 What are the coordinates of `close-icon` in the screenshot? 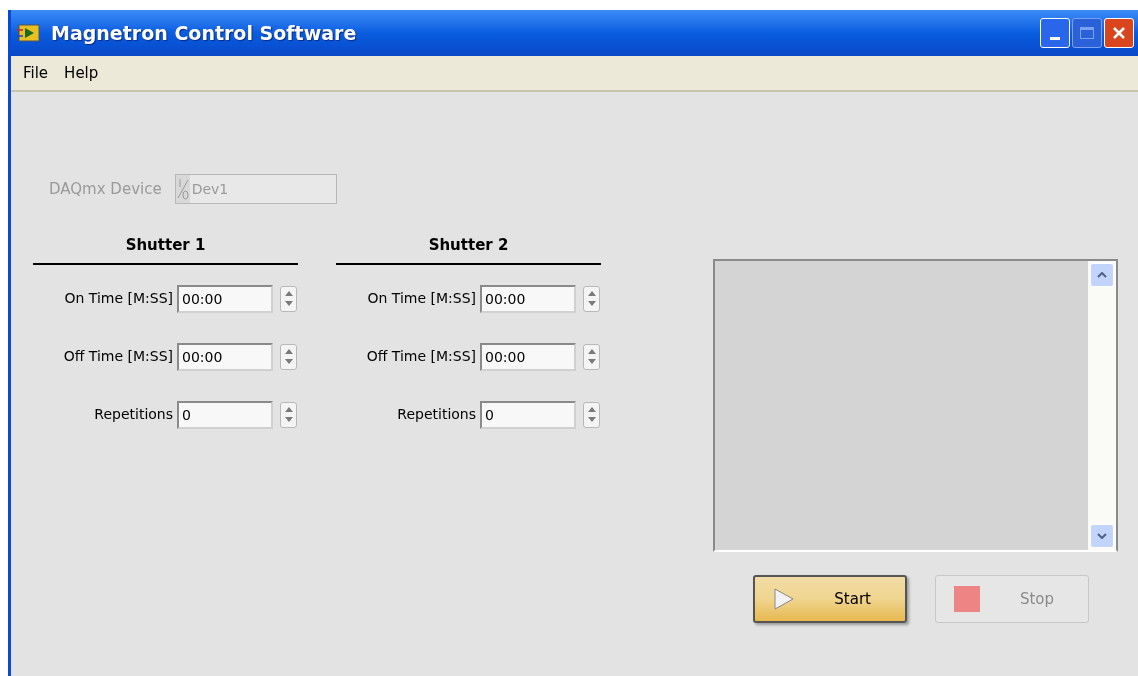 It's located at (1119, 33).